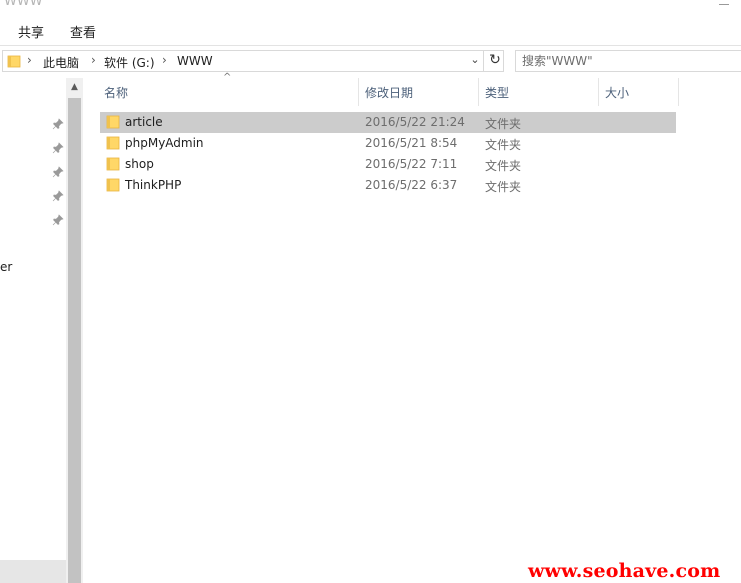  What do you see at coordinates (495, 60) in the screenshot?
I see `refresh-icon: ↻` at bounding box center [495, 60].